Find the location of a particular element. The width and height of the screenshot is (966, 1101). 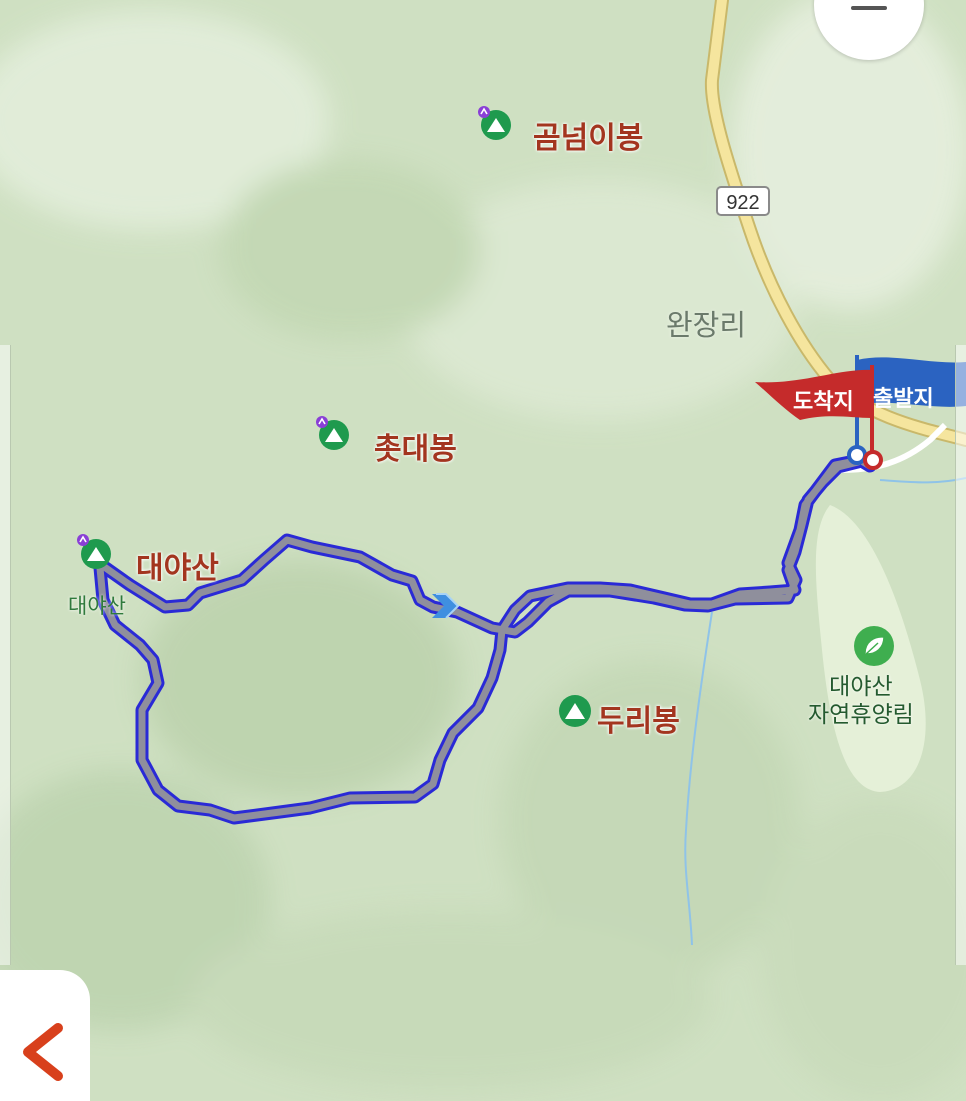

departure-flag-label: 출발지 is located at coordinates (903, 398).